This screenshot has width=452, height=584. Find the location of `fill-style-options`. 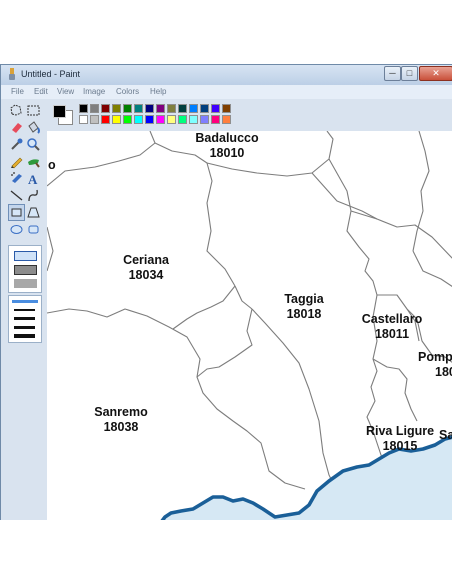

fill-style-options is located at coordinates (25, 269).